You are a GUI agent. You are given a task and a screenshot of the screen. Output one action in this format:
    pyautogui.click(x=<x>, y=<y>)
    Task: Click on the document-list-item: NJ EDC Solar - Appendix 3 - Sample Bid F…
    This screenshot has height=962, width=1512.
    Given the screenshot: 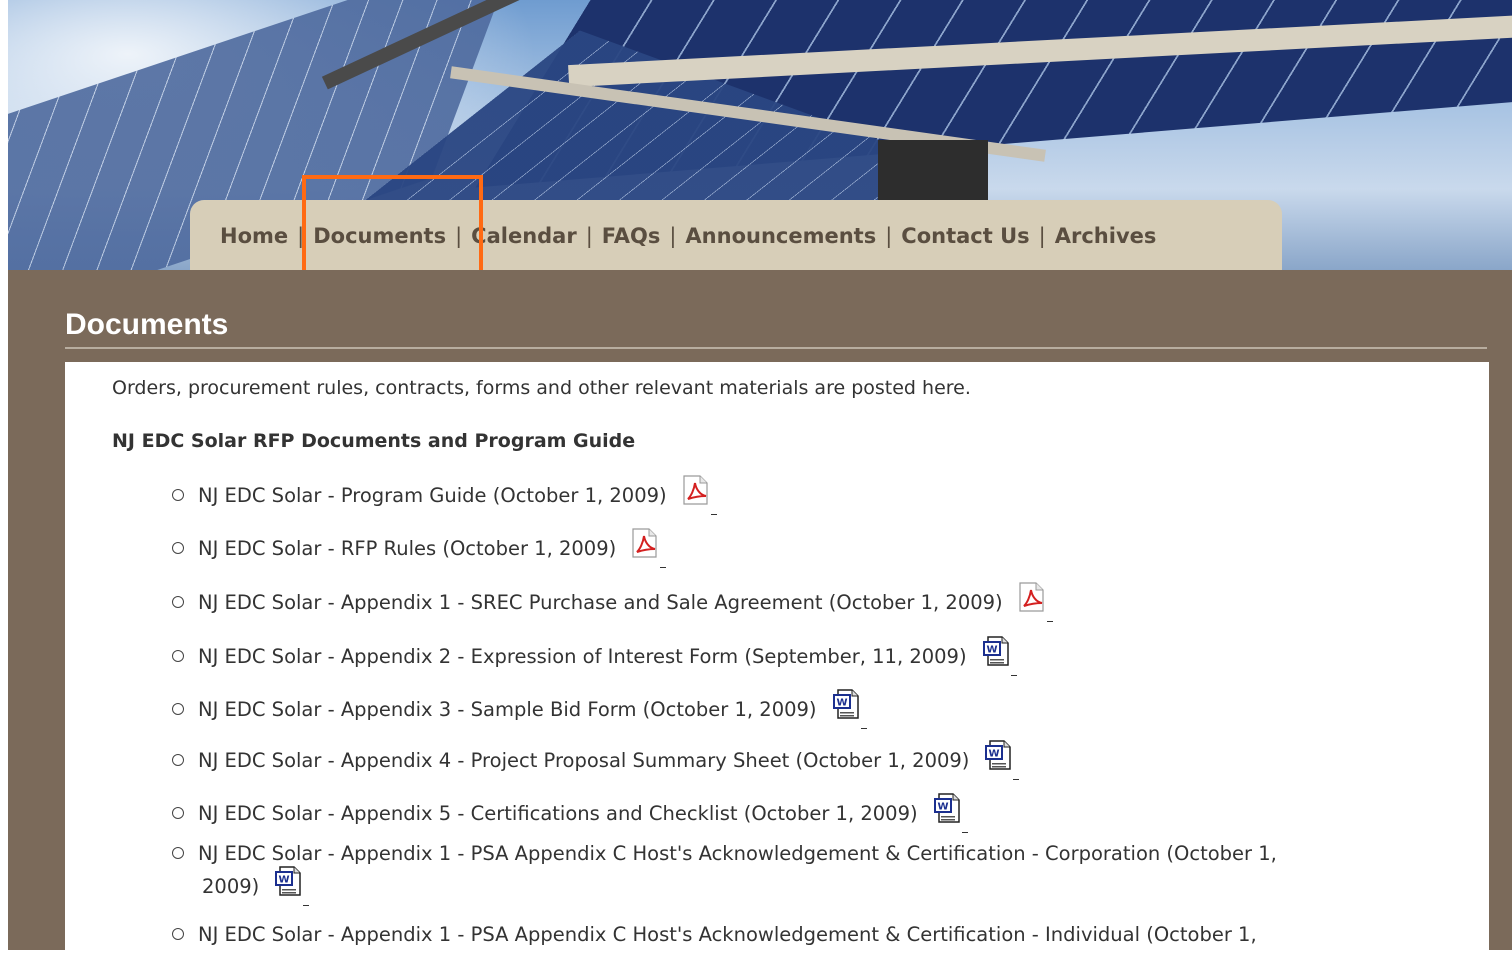 What is the action you would take?
    pyautogui.click(x=519, y=709)
    